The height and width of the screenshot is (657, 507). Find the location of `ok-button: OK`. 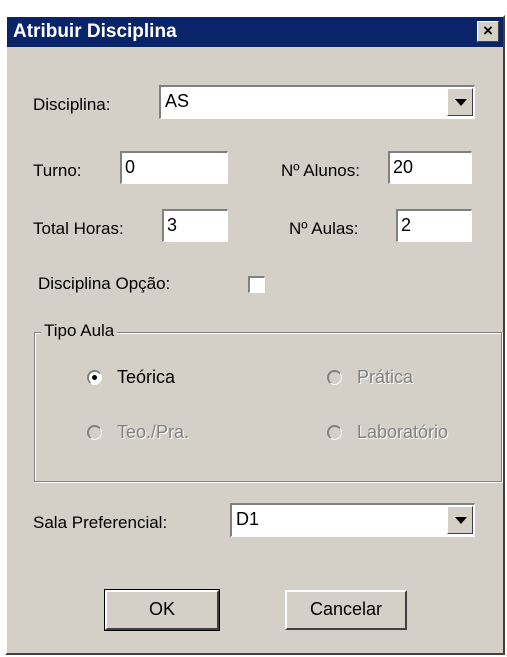

ok-button: OK is located at coordinates (162, 610).